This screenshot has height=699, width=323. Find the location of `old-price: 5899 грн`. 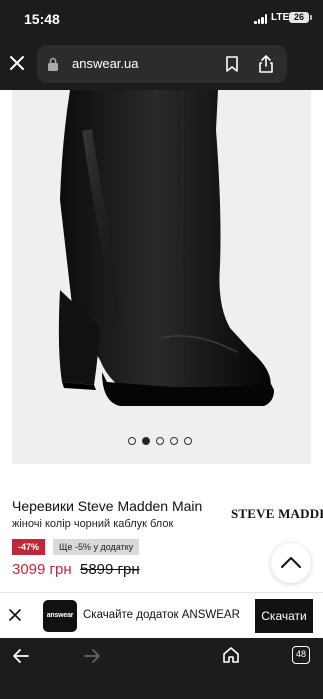

old-price: 5899 грн is located at coordinates (110, 569).